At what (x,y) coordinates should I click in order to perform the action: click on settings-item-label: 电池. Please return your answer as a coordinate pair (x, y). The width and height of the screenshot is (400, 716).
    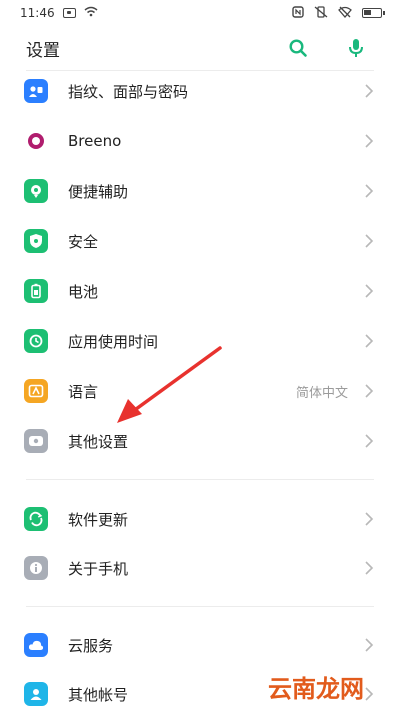
    Looking at the image, I should click on (83, 291).